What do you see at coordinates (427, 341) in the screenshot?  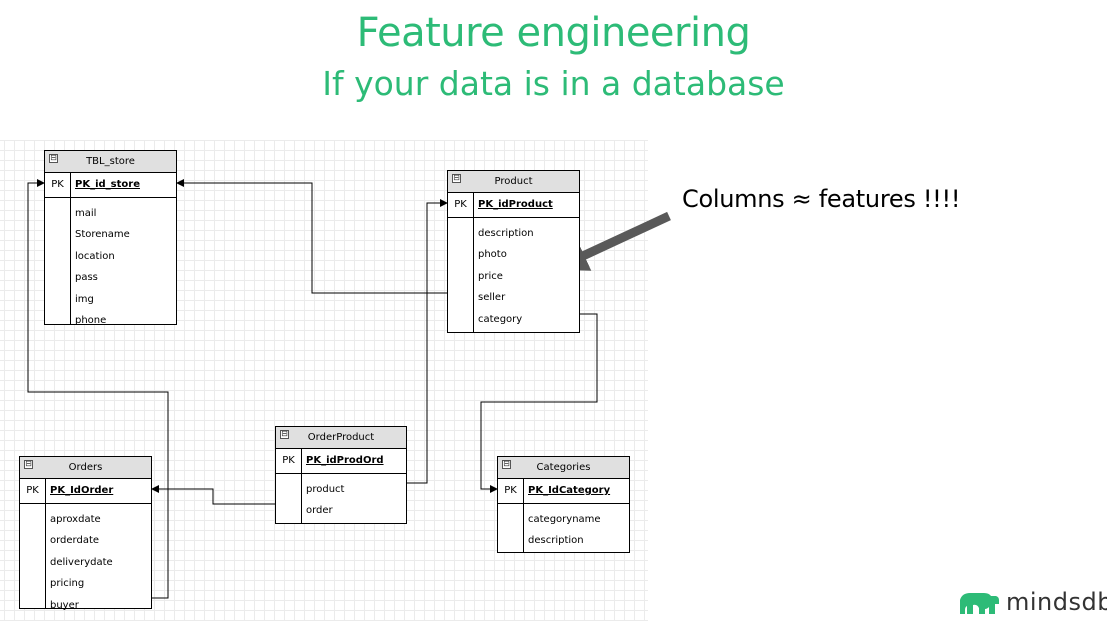 I see `connector-orderproduct-product` at bounding box center [427, 341].